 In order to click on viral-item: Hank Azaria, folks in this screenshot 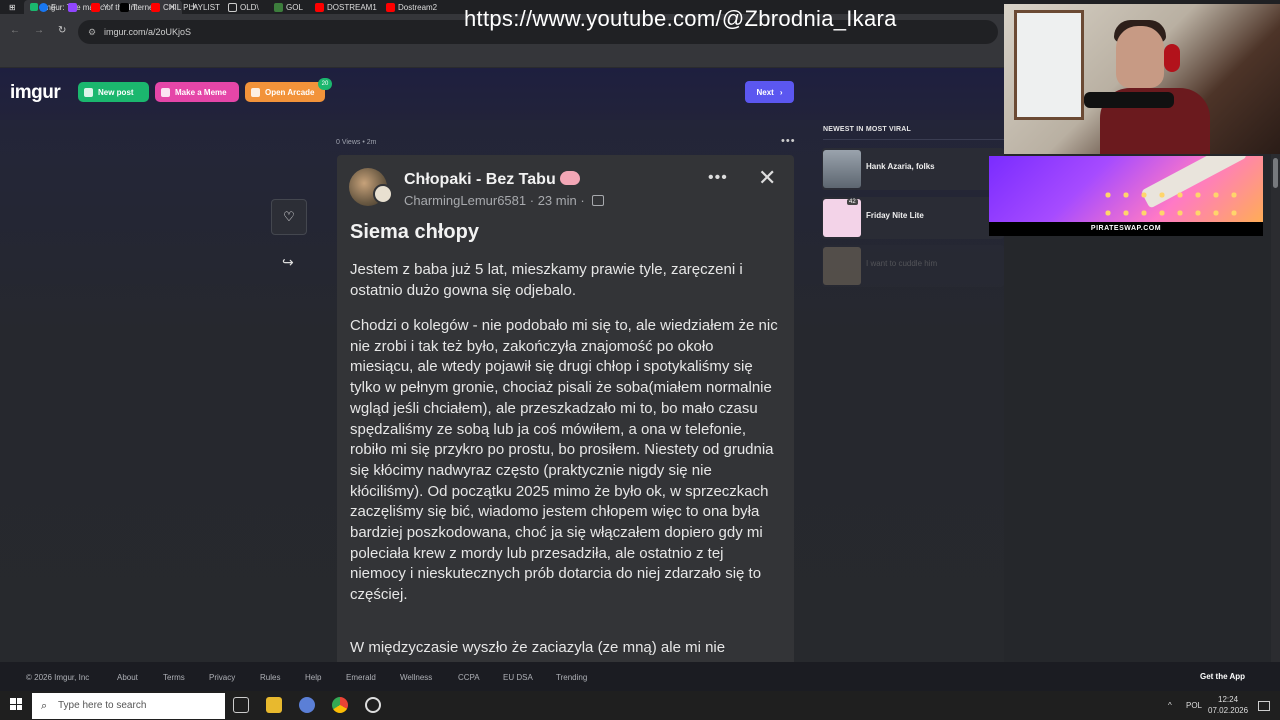, I will do `click(913, 169)`.